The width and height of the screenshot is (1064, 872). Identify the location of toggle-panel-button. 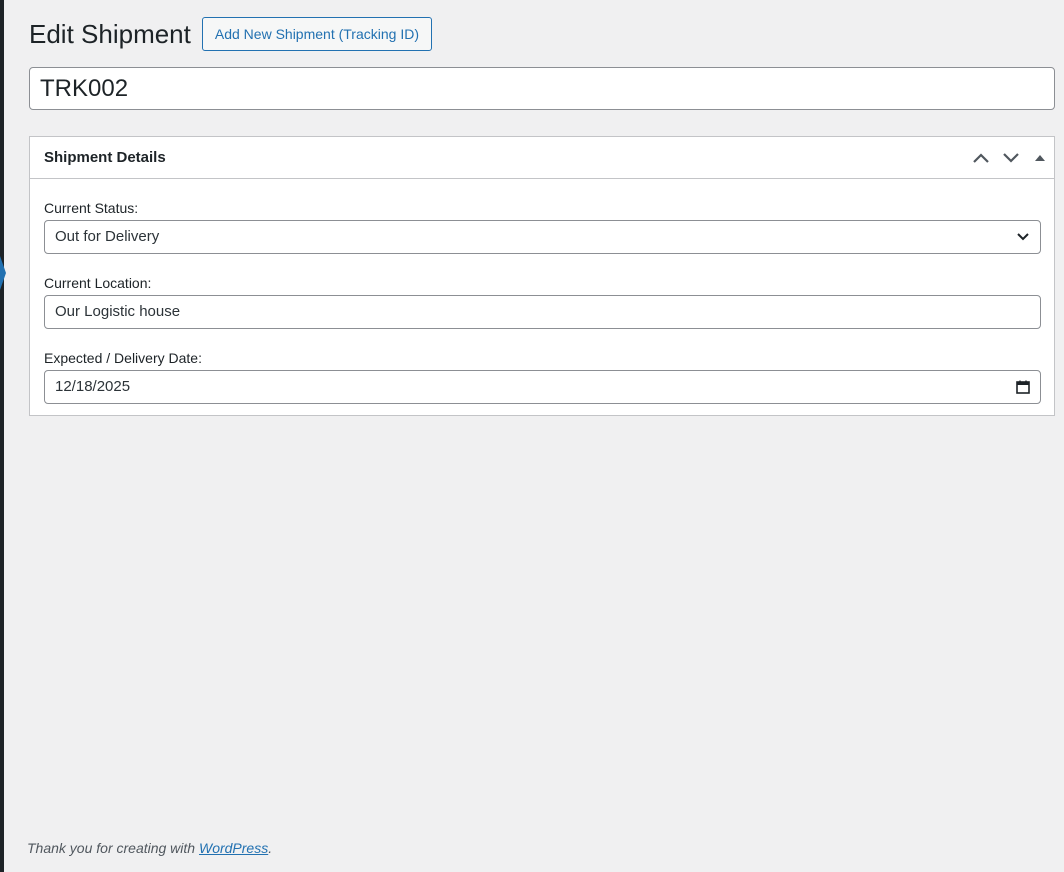
(1040, 157).